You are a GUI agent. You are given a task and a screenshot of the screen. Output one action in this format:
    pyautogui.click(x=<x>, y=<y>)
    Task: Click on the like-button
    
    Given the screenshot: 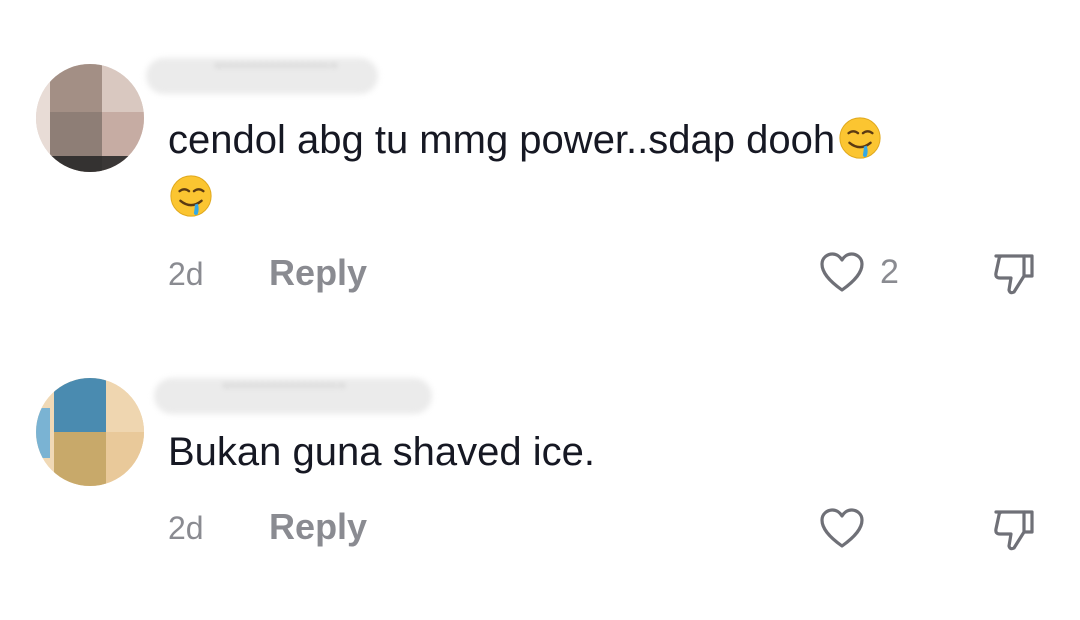 What is the action you would take?
    pyautogui.click(x=849, y=528)
    